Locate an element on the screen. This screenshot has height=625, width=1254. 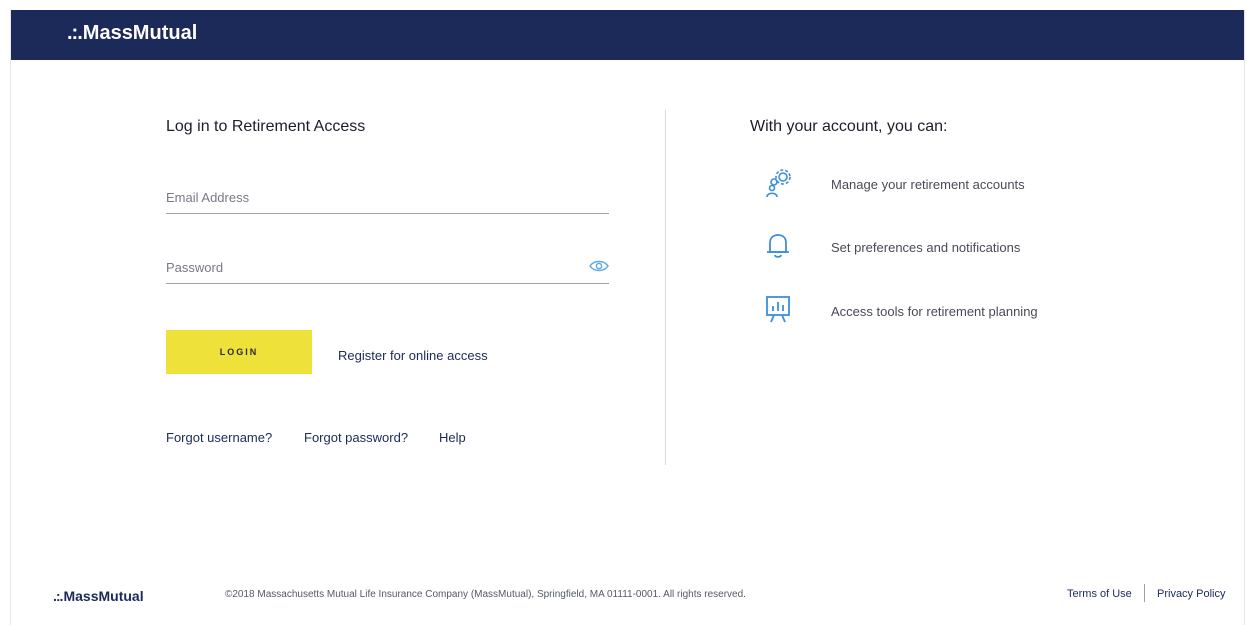
email-input is located at coordinates (366, 197).